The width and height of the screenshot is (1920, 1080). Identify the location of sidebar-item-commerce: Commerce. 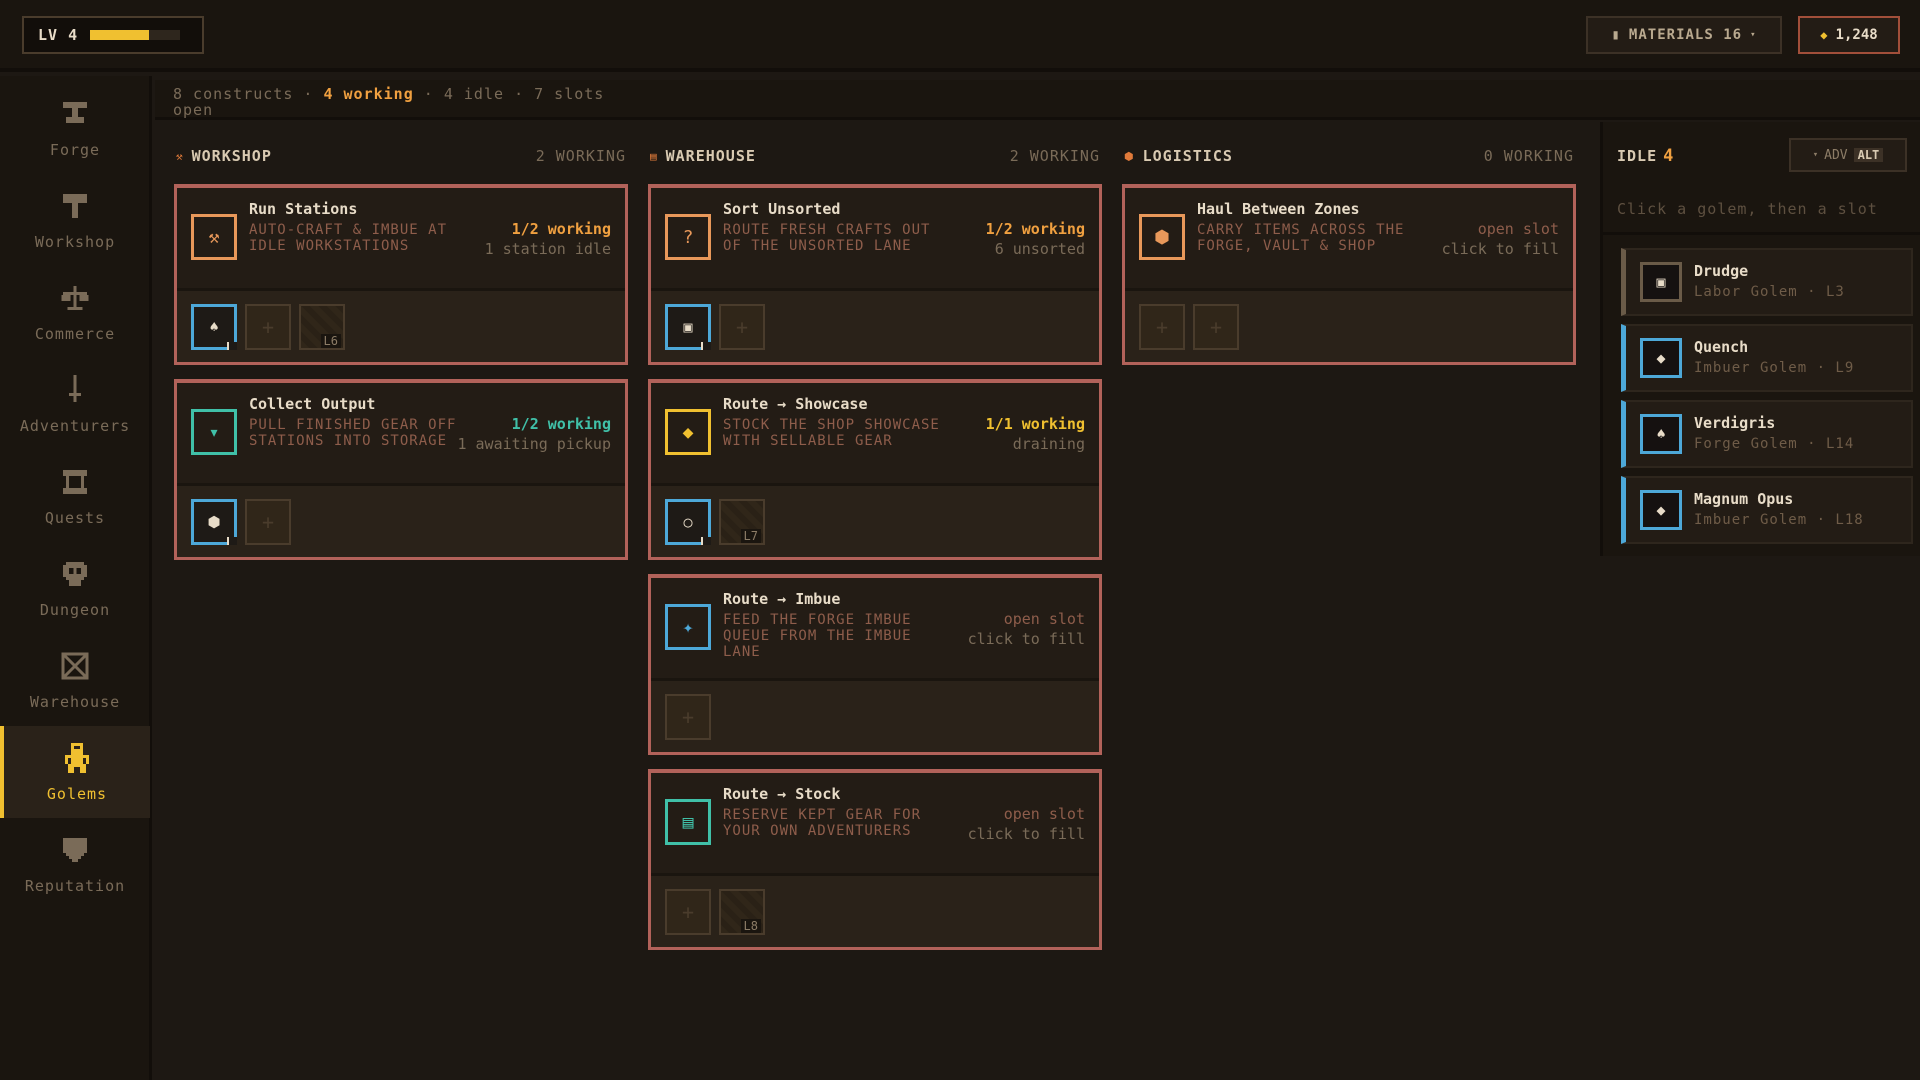
(75, 312).